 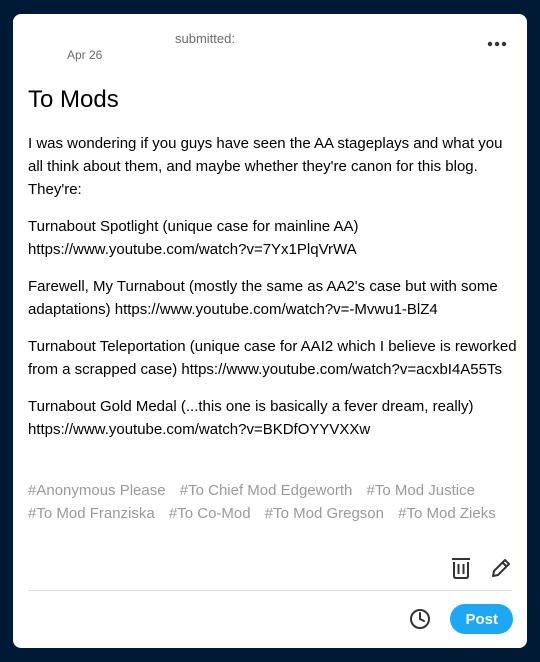 I want to click on submitted-label: submitted:, so click(x=205, y=38).